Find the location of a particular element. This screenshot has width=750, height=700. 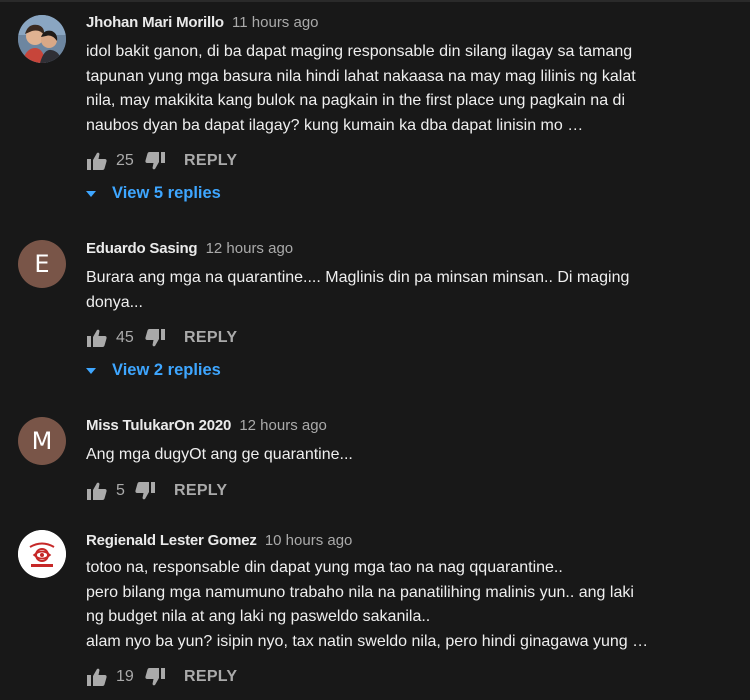

comment-time: 11 hours ago is located at coordinates (275, 22).